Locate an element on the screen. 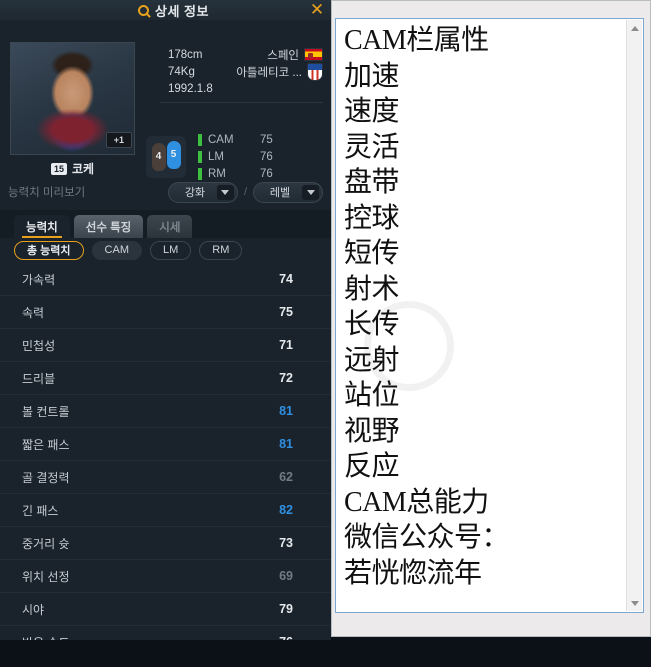 This screenshot has height=667, width=651. table-row: 드리블 72 is located at coordinates (165, 378).